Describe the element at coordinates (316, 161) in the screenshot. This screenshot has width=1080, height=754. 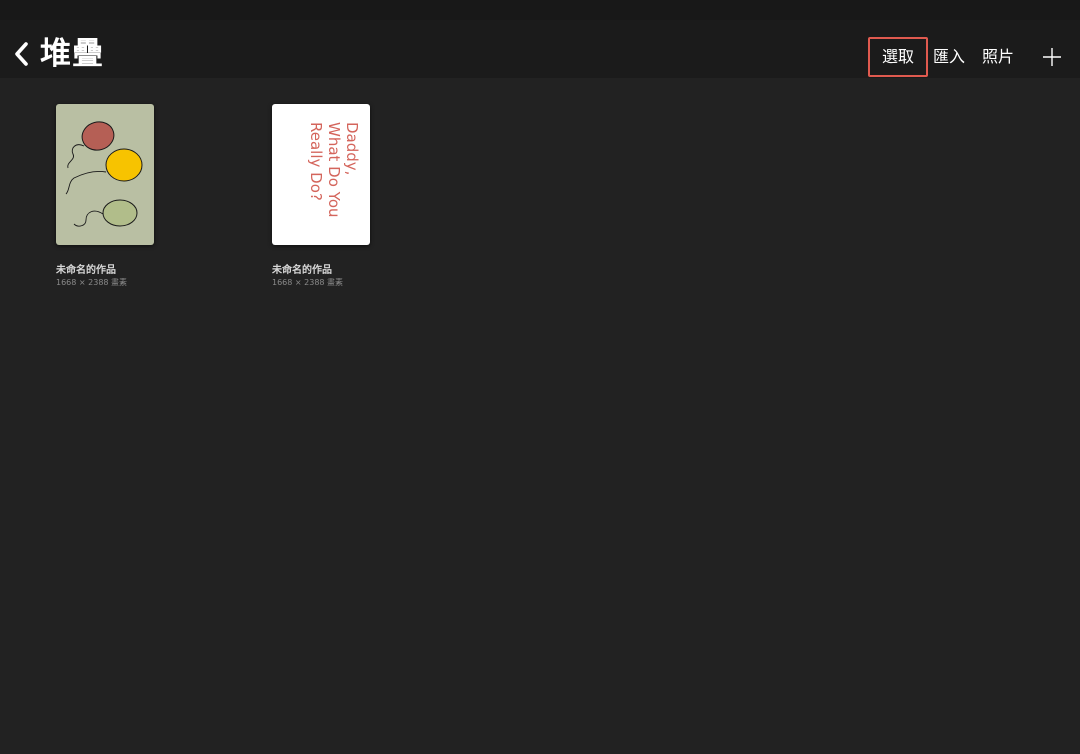
I see `handwriting-line: Really Do?` at that location.